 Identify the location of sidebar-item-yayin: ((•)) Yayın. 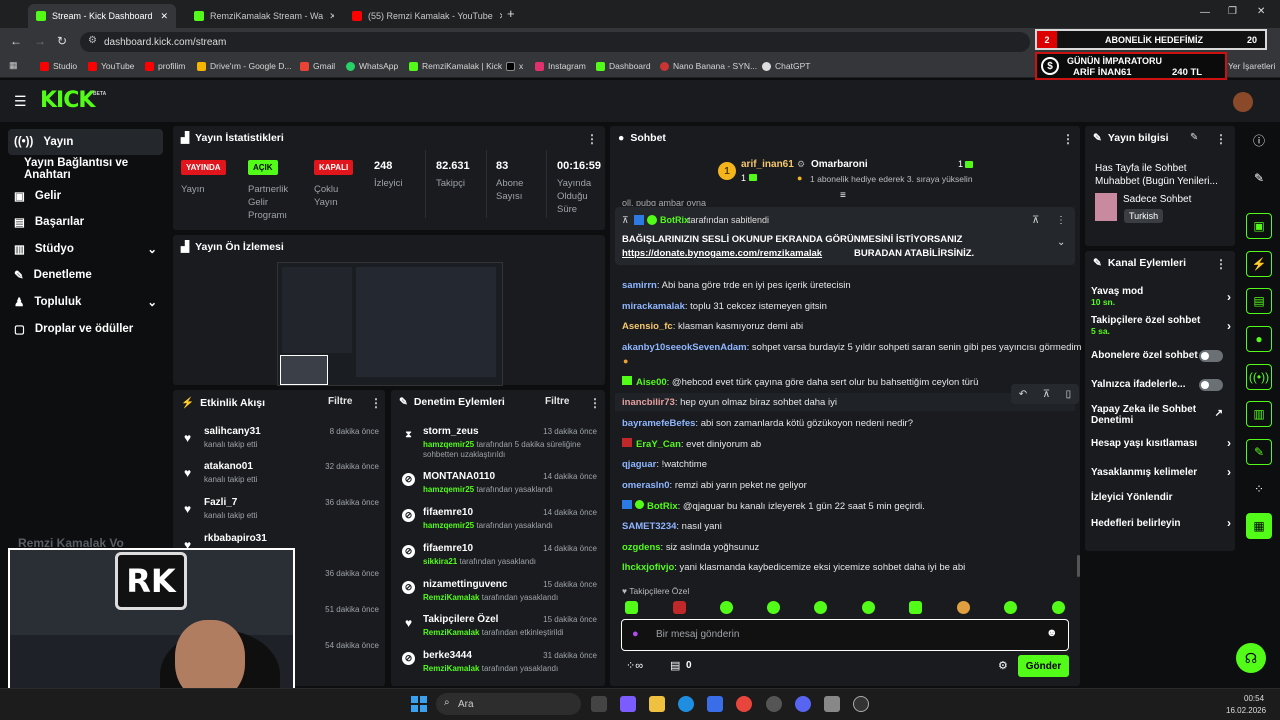
(85, 142).